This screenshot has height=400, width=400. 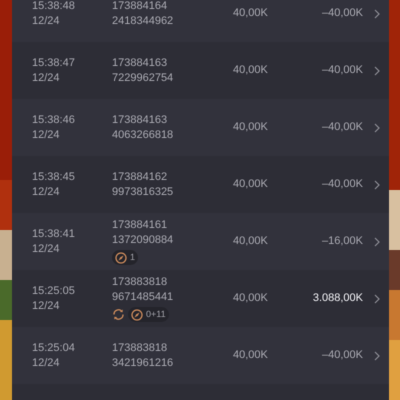 I want to click on id-text: 173884161, so click(x=140, y=225).